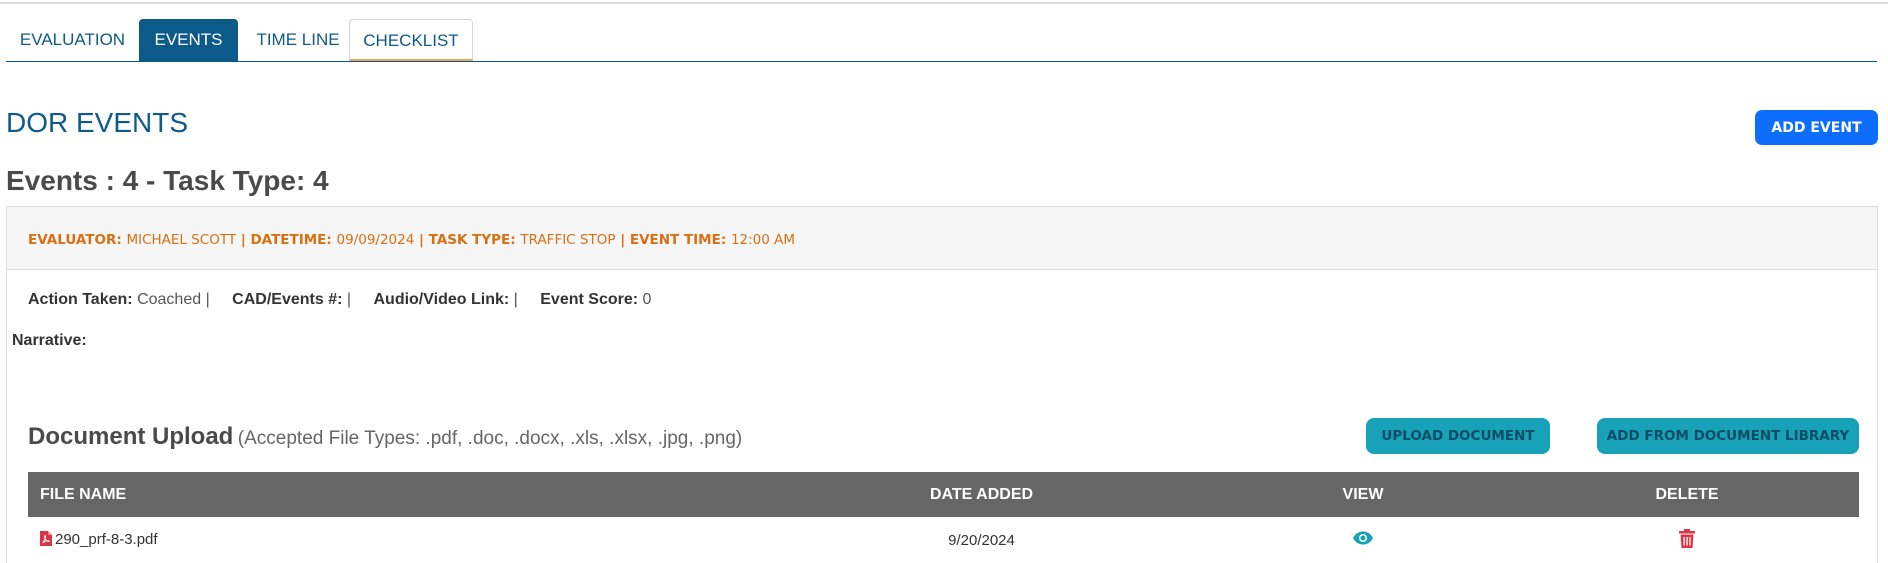 This screenshot has width=1888, height=563. Describe the element at coordinates (589, 299) in the screenshot. I see `event-score-label: Event Score:` at that location.